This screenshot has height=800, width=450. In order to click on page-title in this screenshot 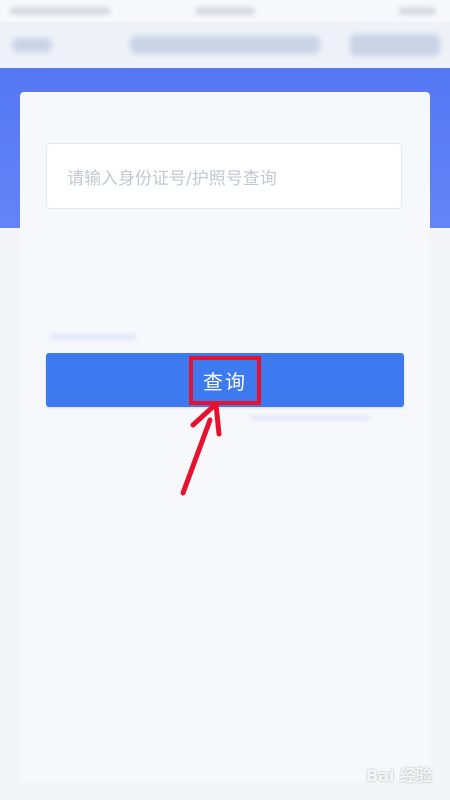, I will do `click(225, 45)`.